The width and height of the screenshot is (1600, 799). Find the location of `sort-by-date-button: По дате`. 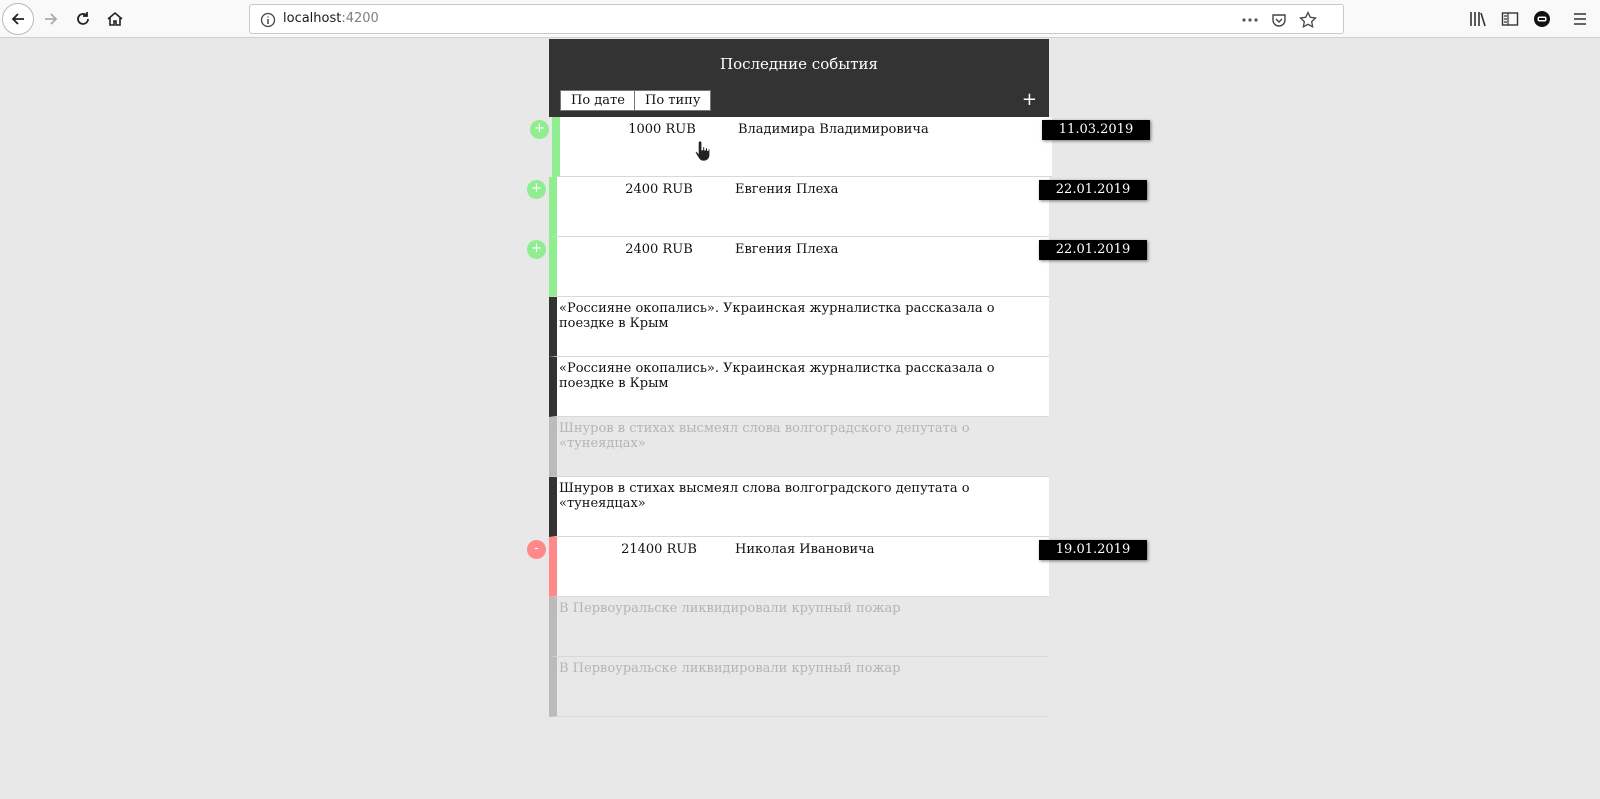

sort-by-date-button: По дате is located at coordinates (598, 100).